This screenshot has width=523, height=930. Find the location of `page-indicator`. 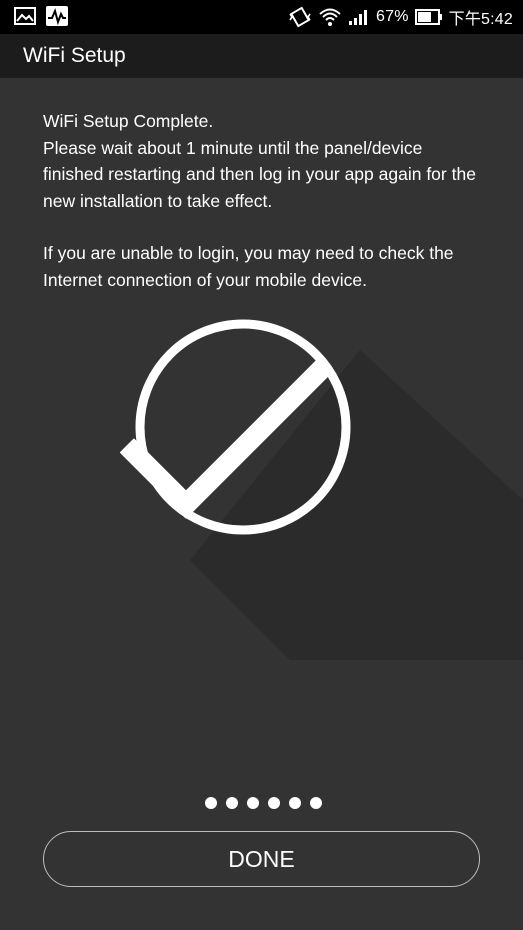

page-indicator is located at coordinates (261, 803).